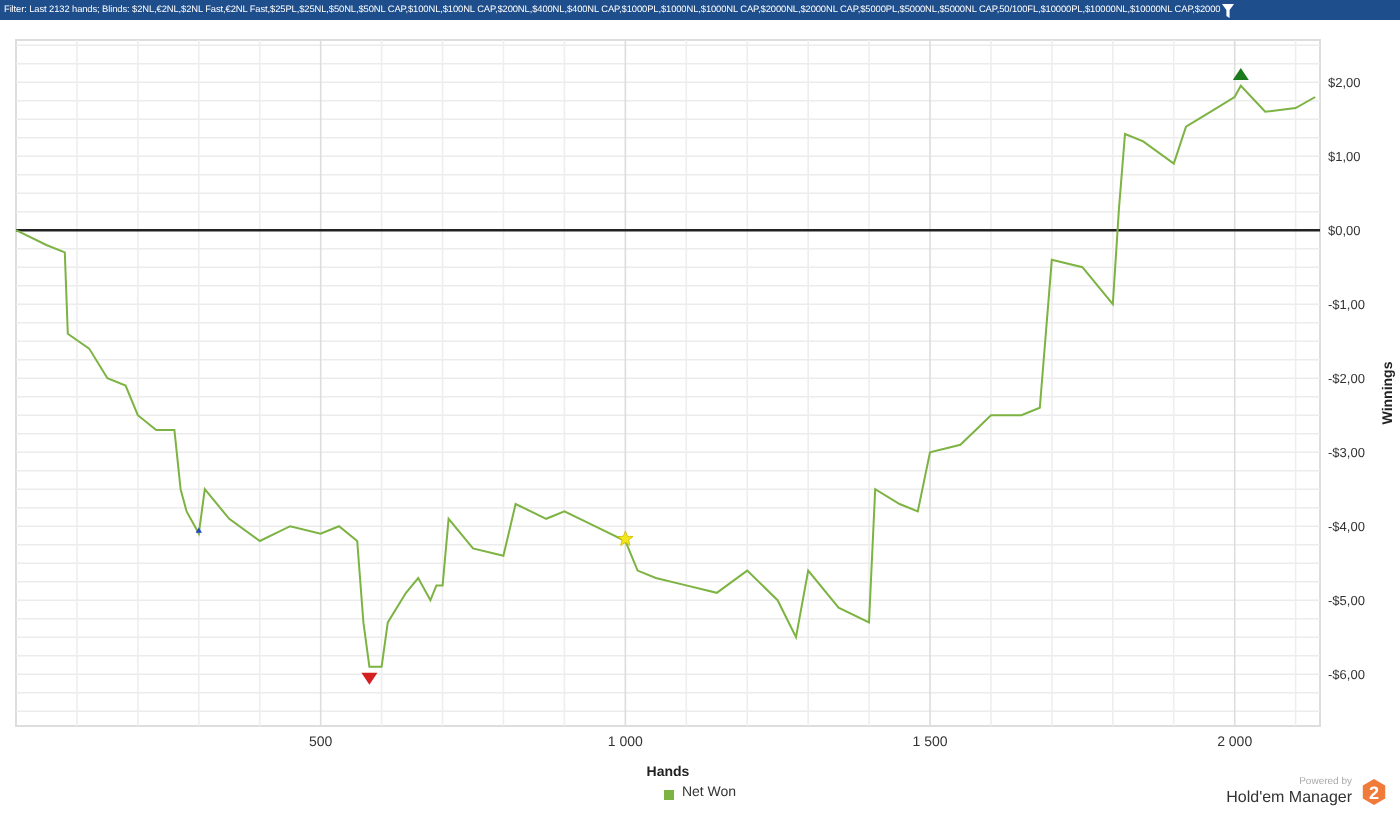  What do you see at coordinates (1240, 73) in the screenshot?
I see `peak-marker` at bounding box center [1240, 73].